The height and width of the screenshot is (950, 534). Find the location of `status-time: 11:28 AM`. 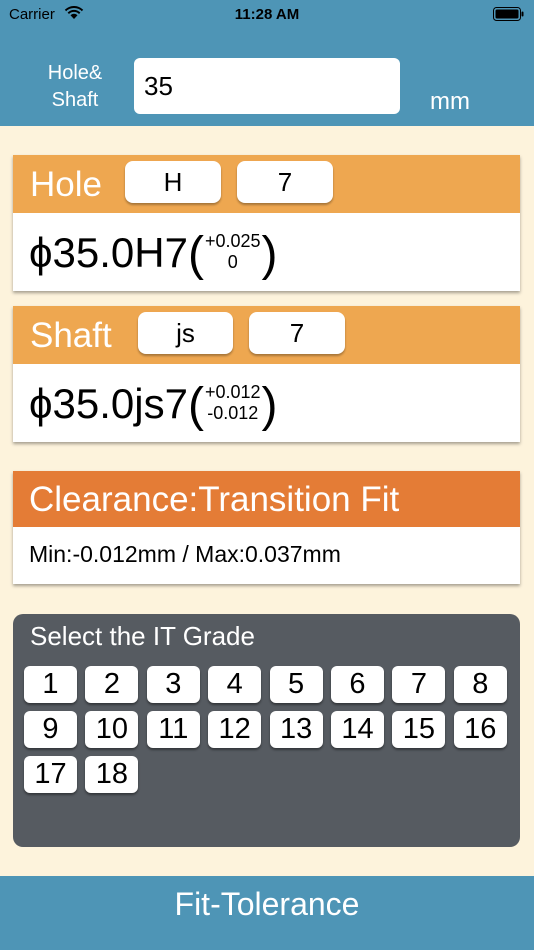

status-time: 11:28 AM is located at coordinates (267, 14).